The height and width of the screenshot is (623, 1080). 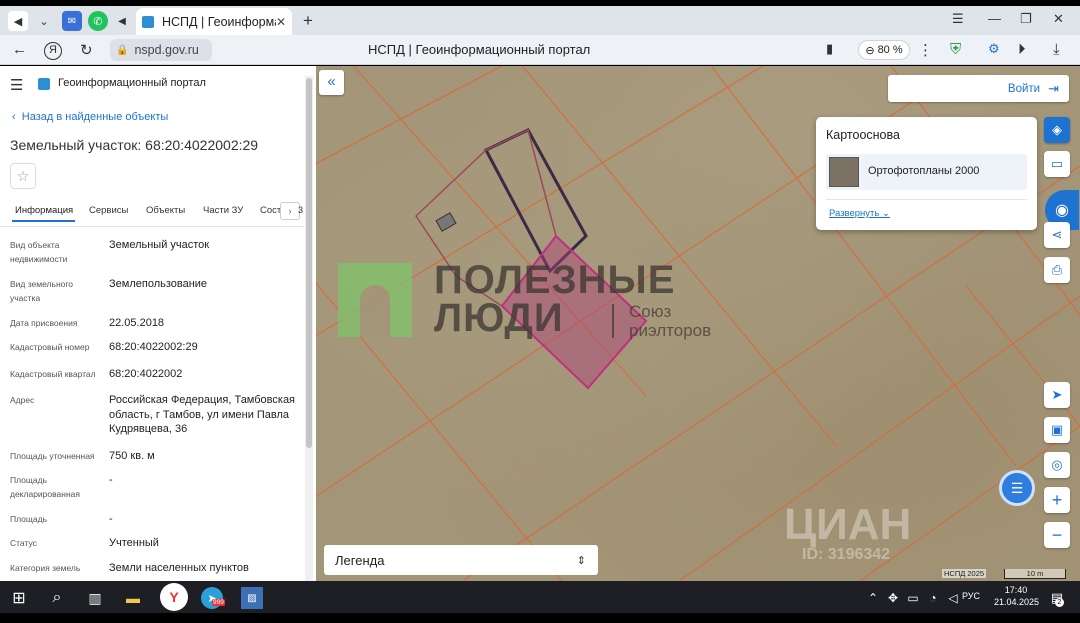 I want to click on field-label: Статус, so click(x=23, y=543).